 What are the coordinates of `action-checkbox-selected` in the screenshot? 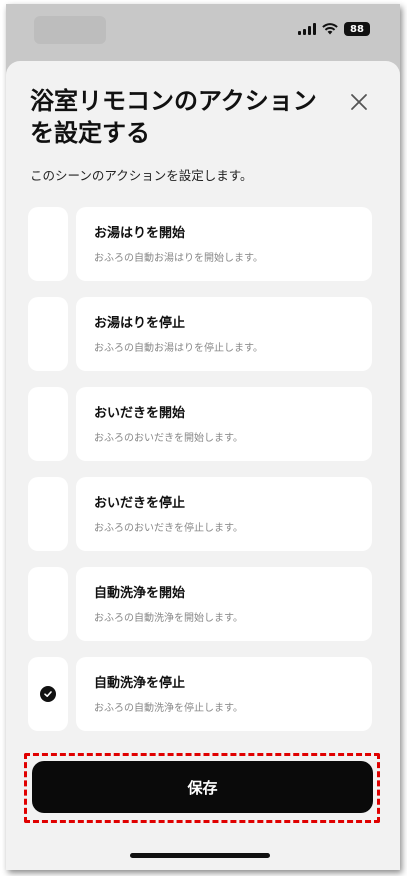 It's located at (48, 694).